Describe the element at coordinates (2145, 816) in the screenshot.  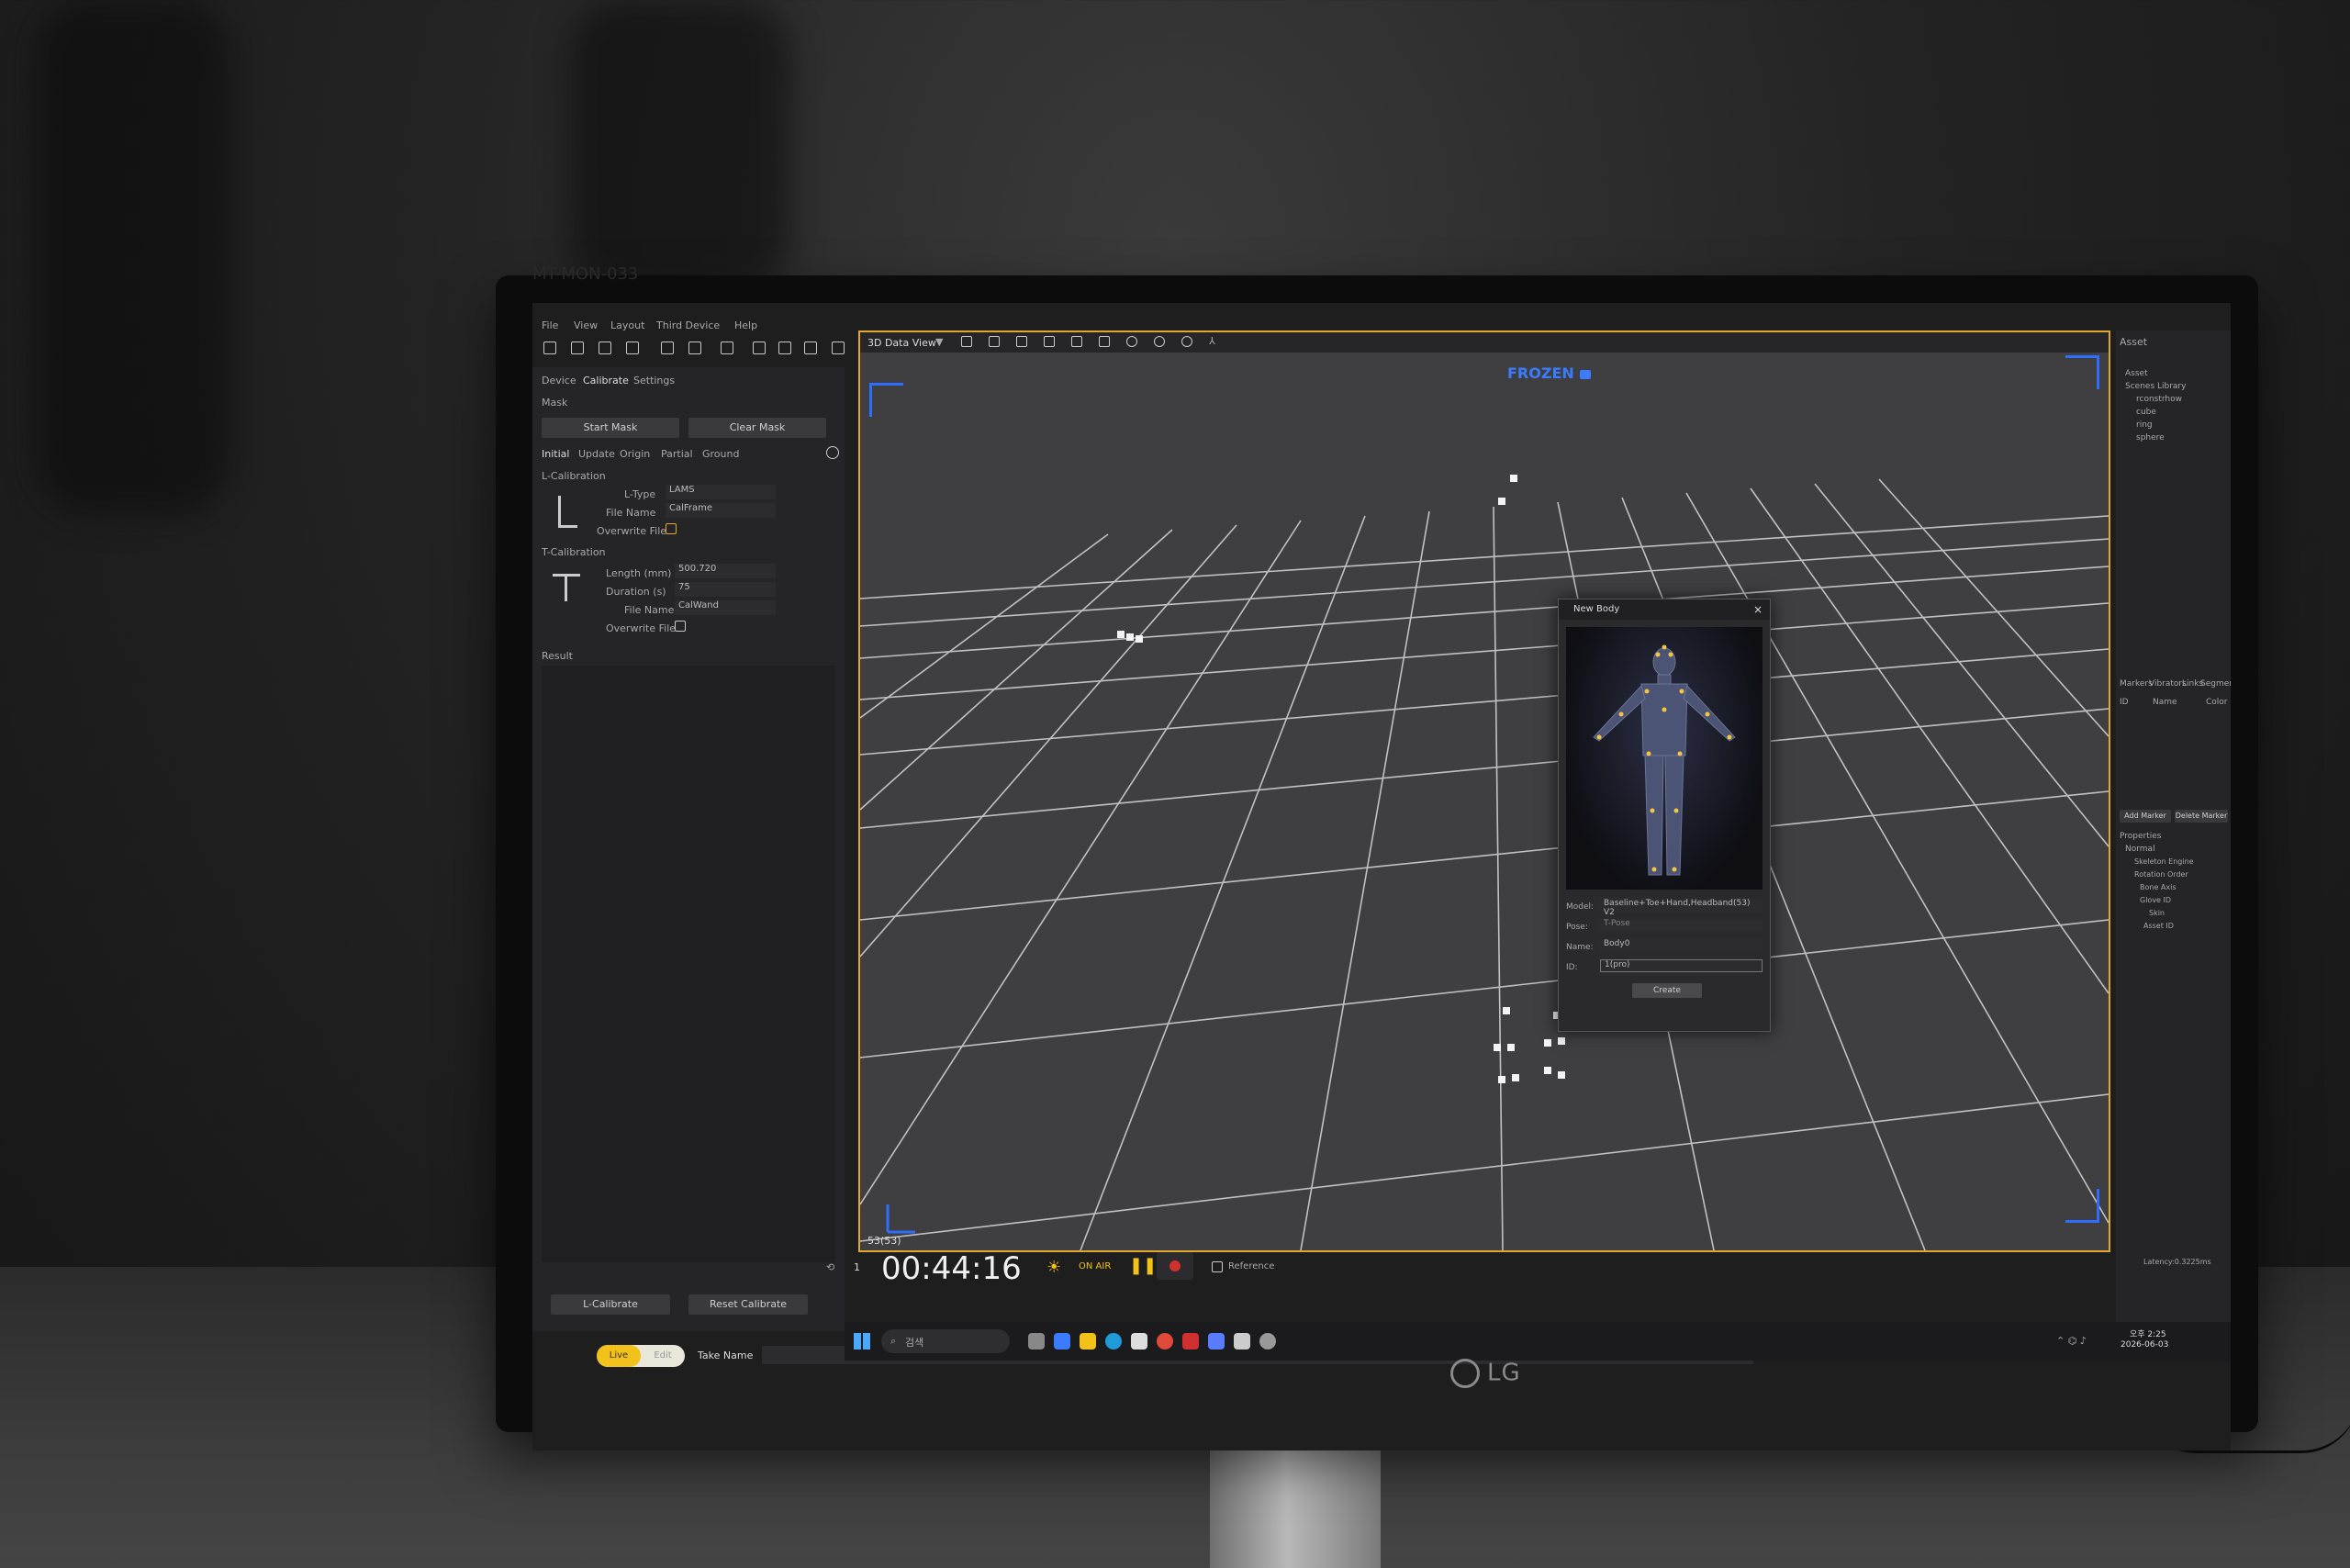
I see `add-marker-button: Add Marker` at that location.